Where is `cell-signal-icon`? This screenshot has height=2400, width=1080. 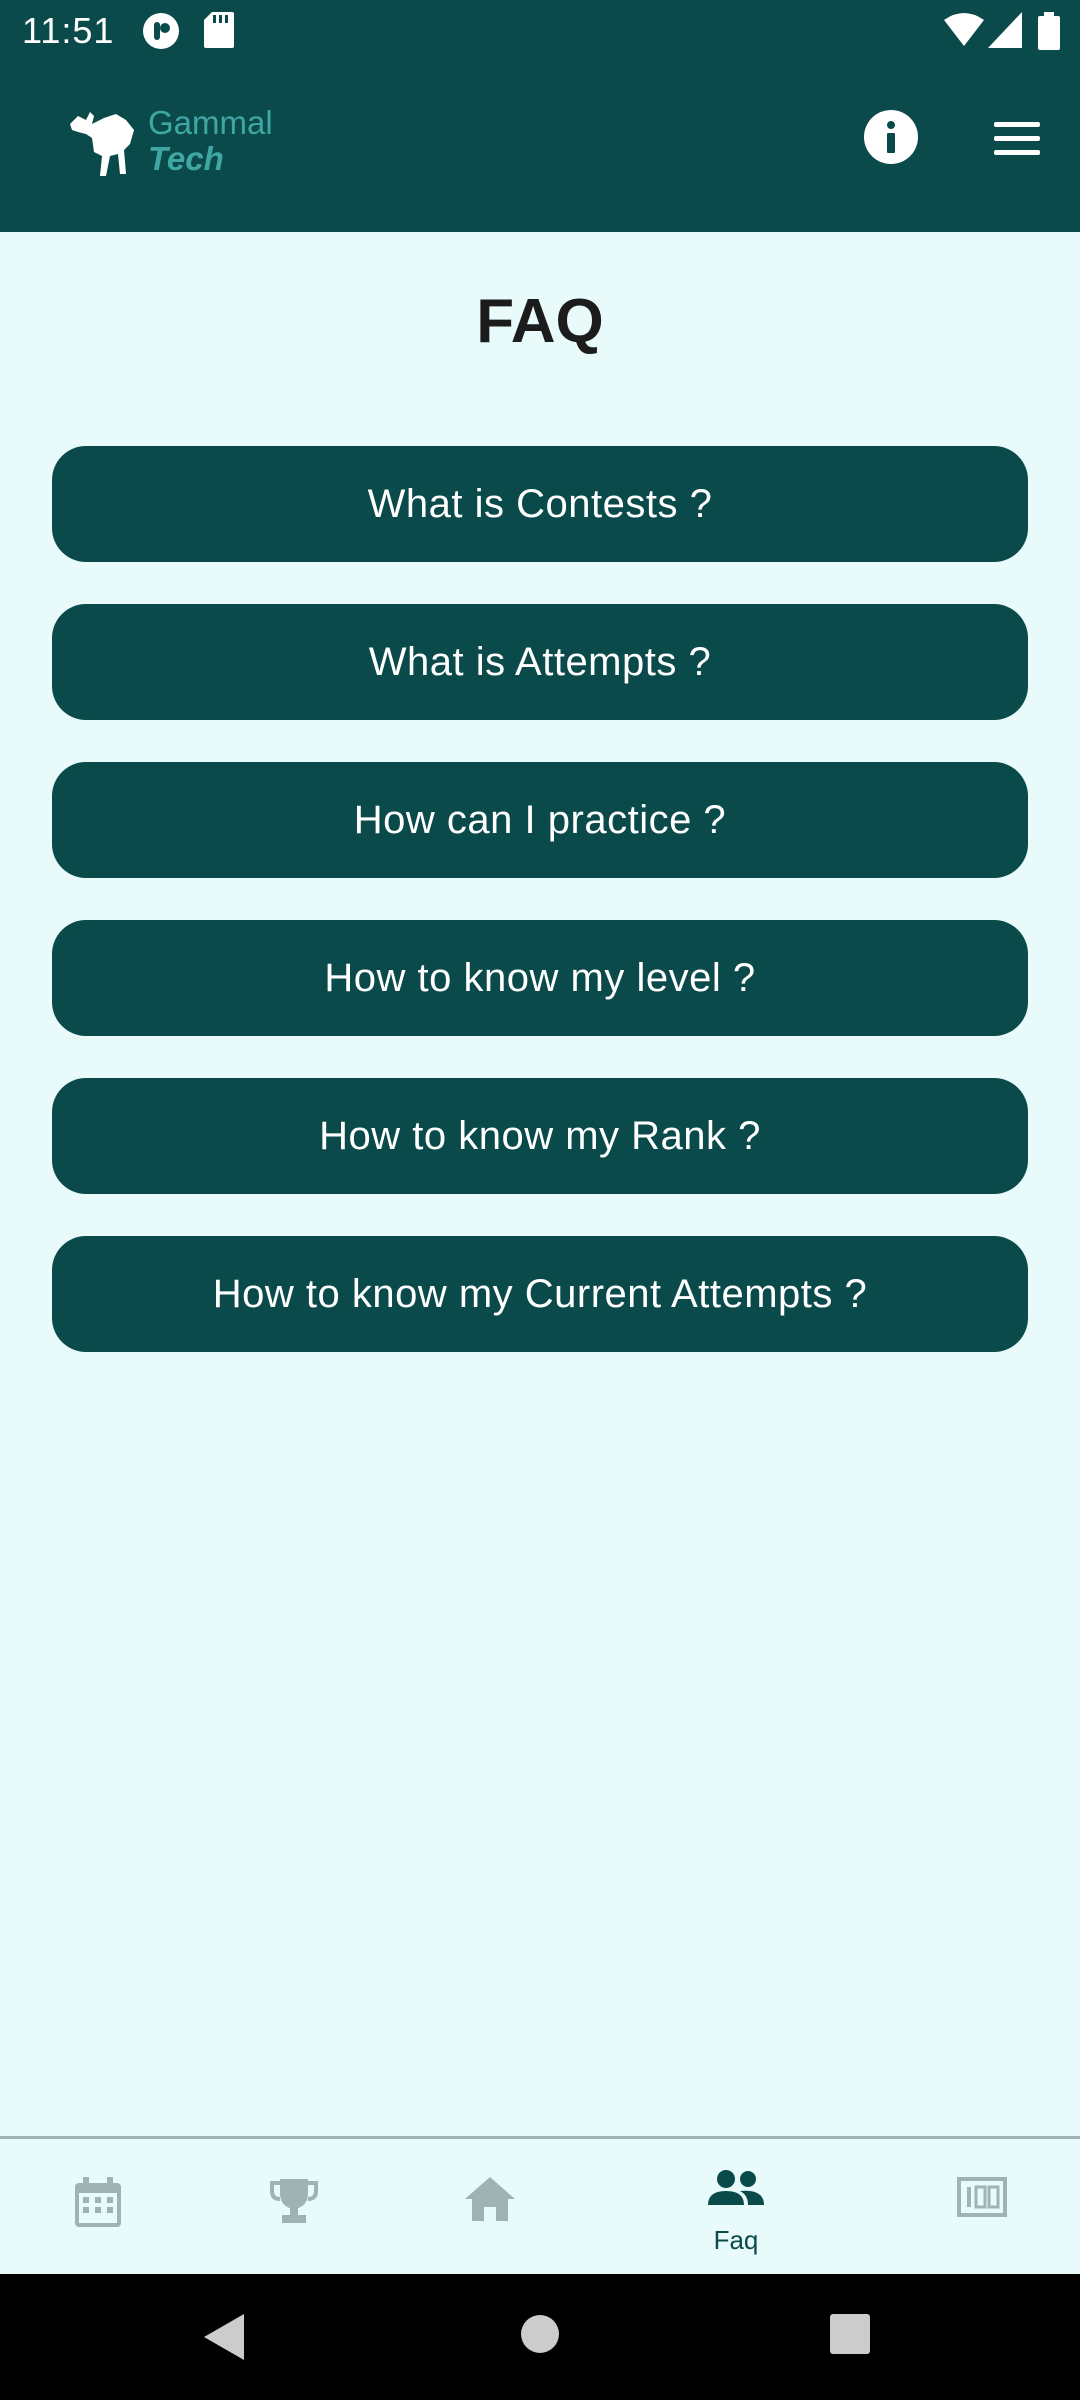 cell-signal-icon is located at coordinates (1005, 32).